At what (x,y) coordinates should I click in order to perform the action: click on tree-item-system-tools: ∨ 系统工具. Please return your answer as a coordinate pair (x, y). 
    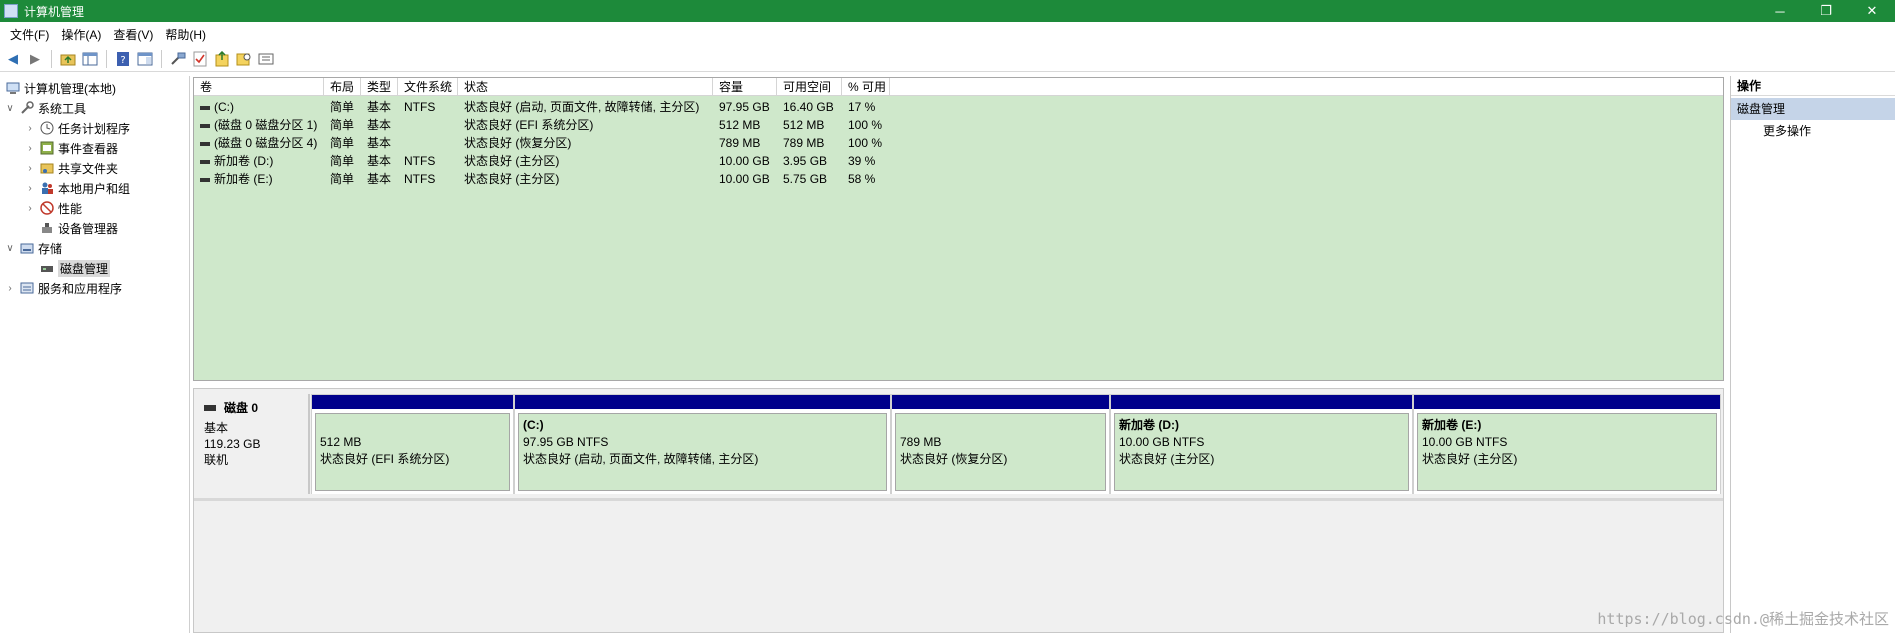
    Looking at the image, I should click on (45, 108).